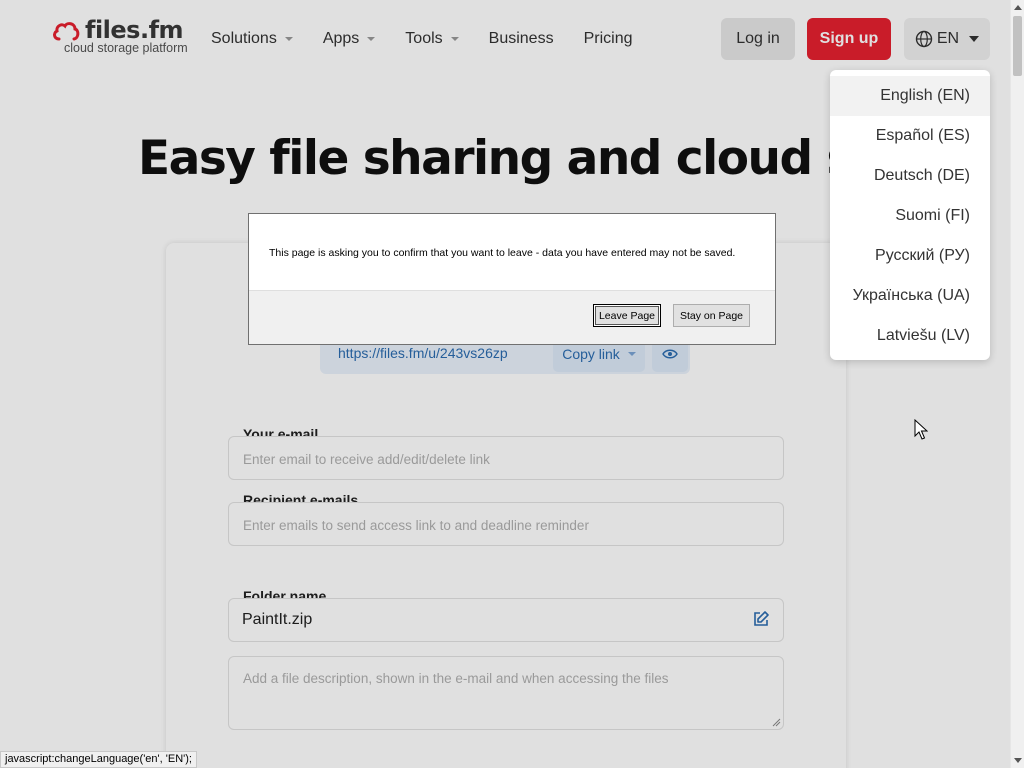  What do you see at coordinates (910, 176) in the screenshot?
I see `language-option-de: Deutsch (DE)` at bounding box center [910, 176].